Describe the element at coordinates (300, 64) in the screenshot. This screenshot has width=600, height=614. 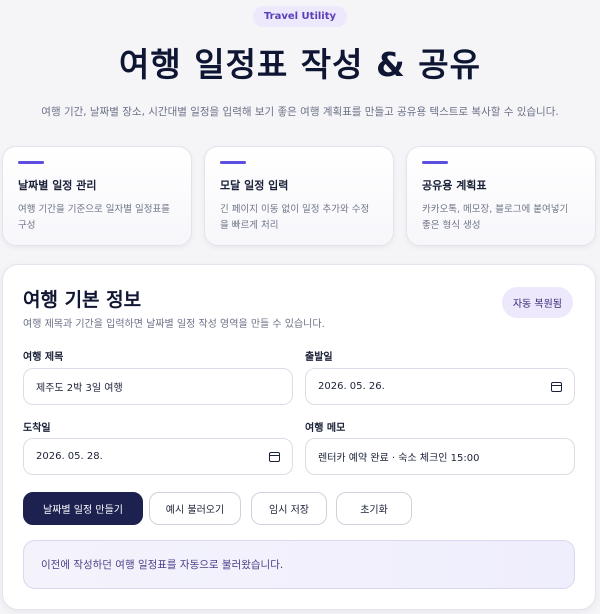
I see `page-title: 여행 일정표 작성 & 공유` at that location.